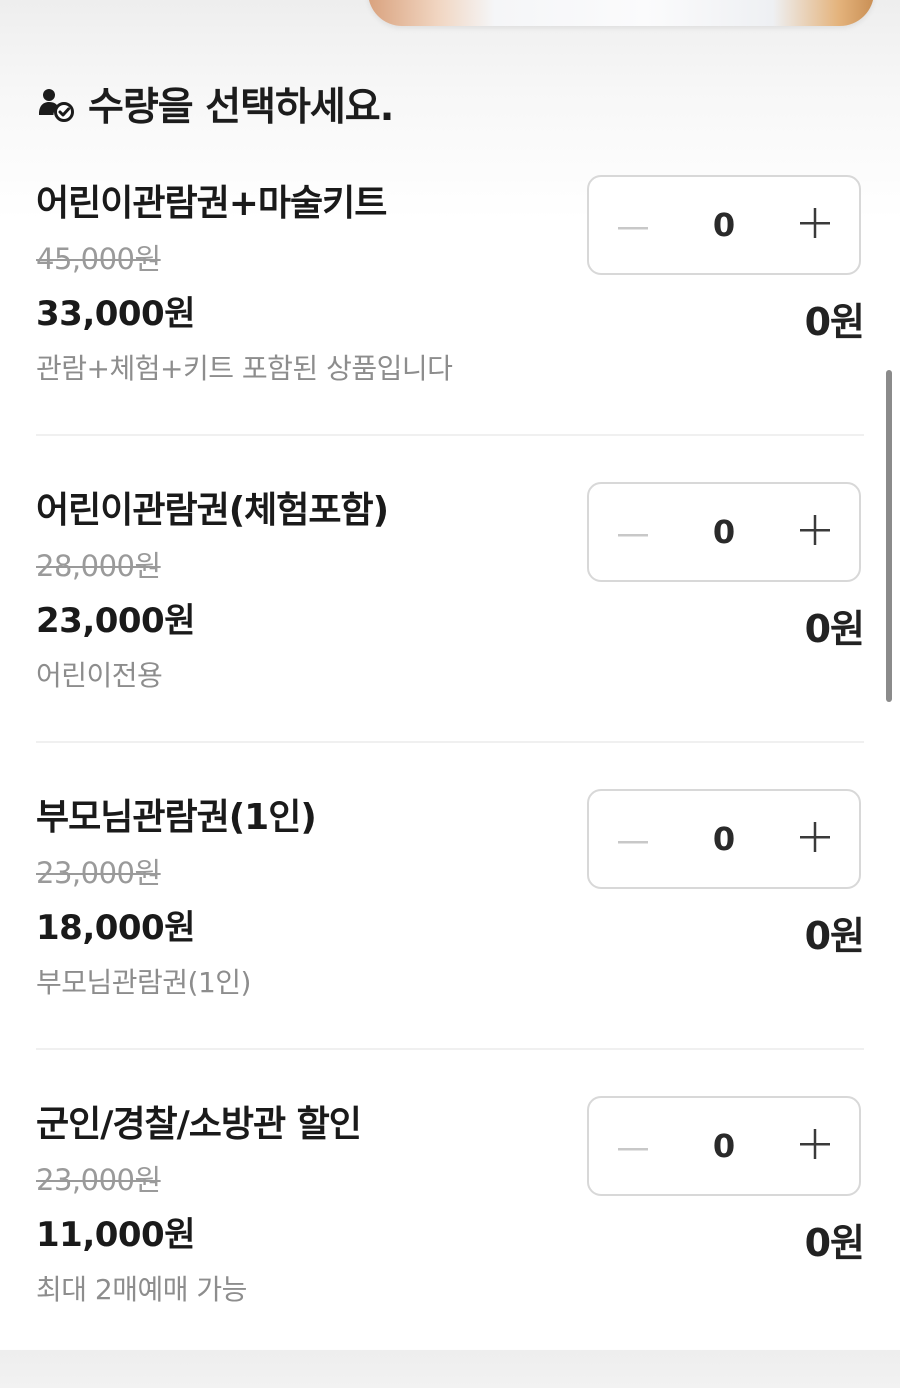  I want to click on original-price: 45,000원, so click(98, 259).